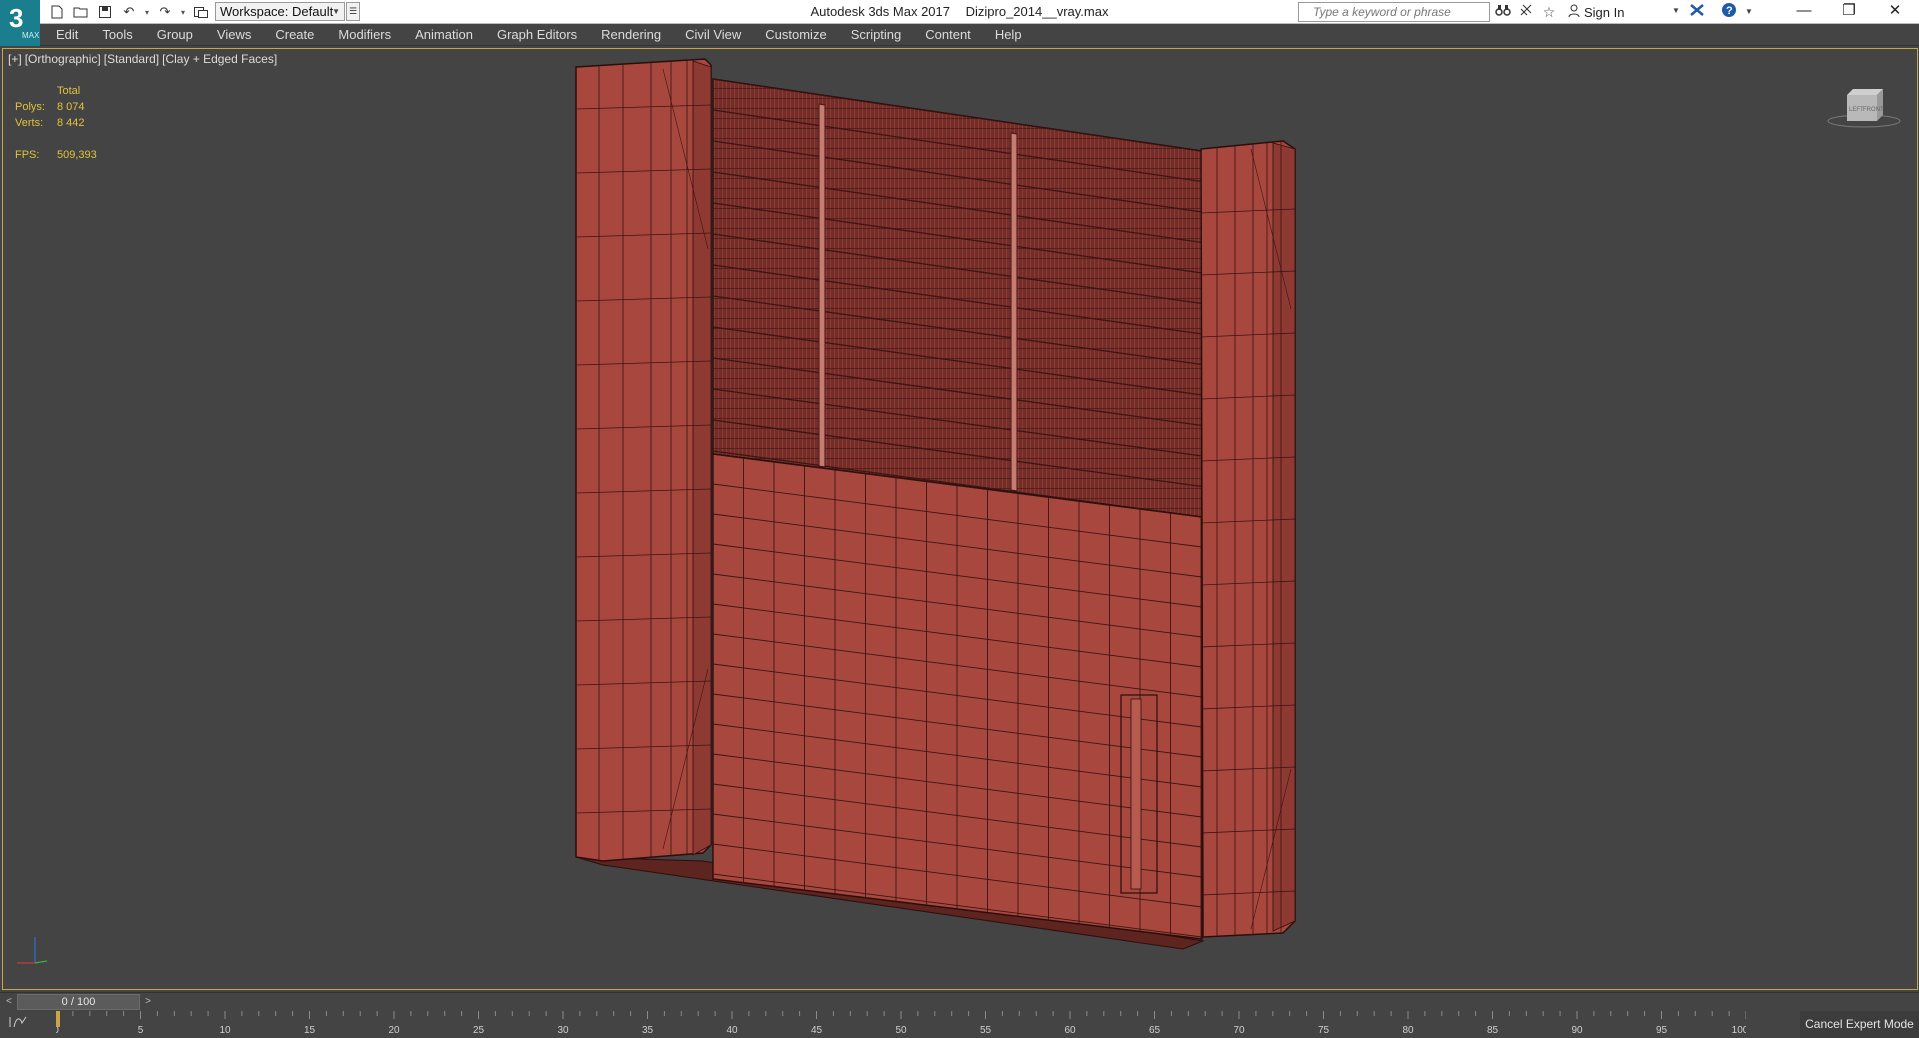  What do you see at coordinates (1676, 10) in the screenshot?
I see `sign-in-dropdown-icon: ▼` at bounding box center [1676, 10].